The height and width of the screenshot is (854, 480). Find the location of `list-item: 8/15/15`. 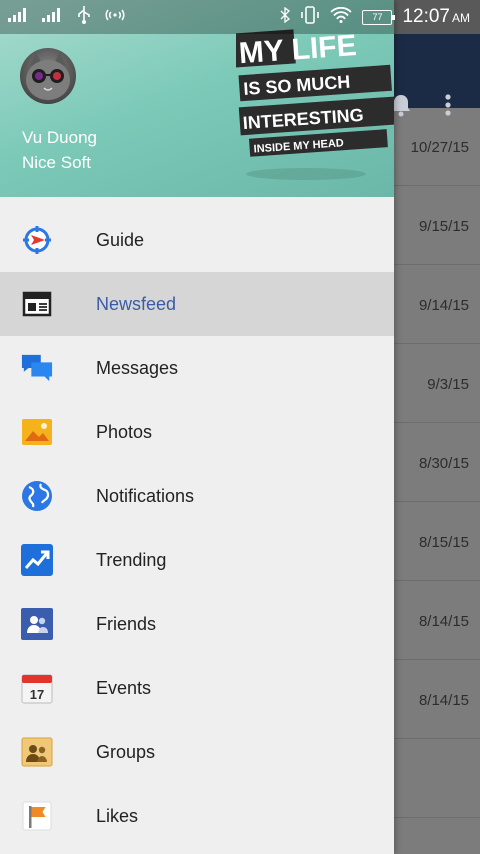

list-item: 8/15/15 is located at coordinates (437, 542).